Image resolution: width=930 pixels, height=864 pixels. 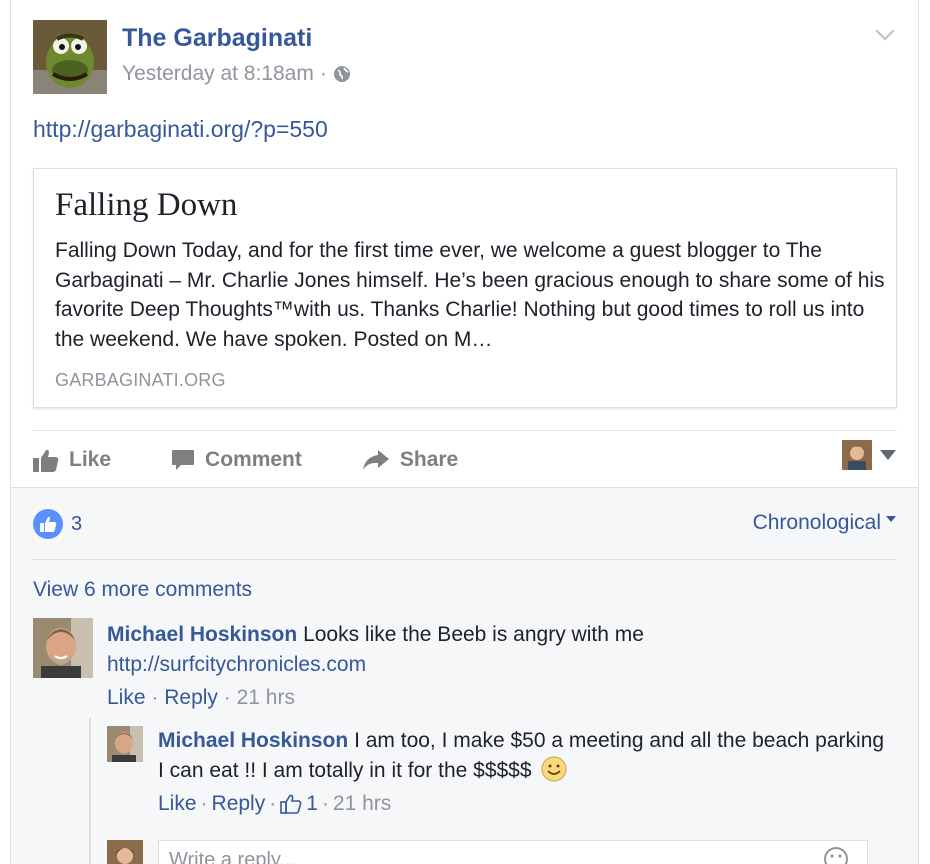 What do you see at coordinates (342, 74) in the screenshot?
I see `globe-icon` at bounding box center [342, 74].